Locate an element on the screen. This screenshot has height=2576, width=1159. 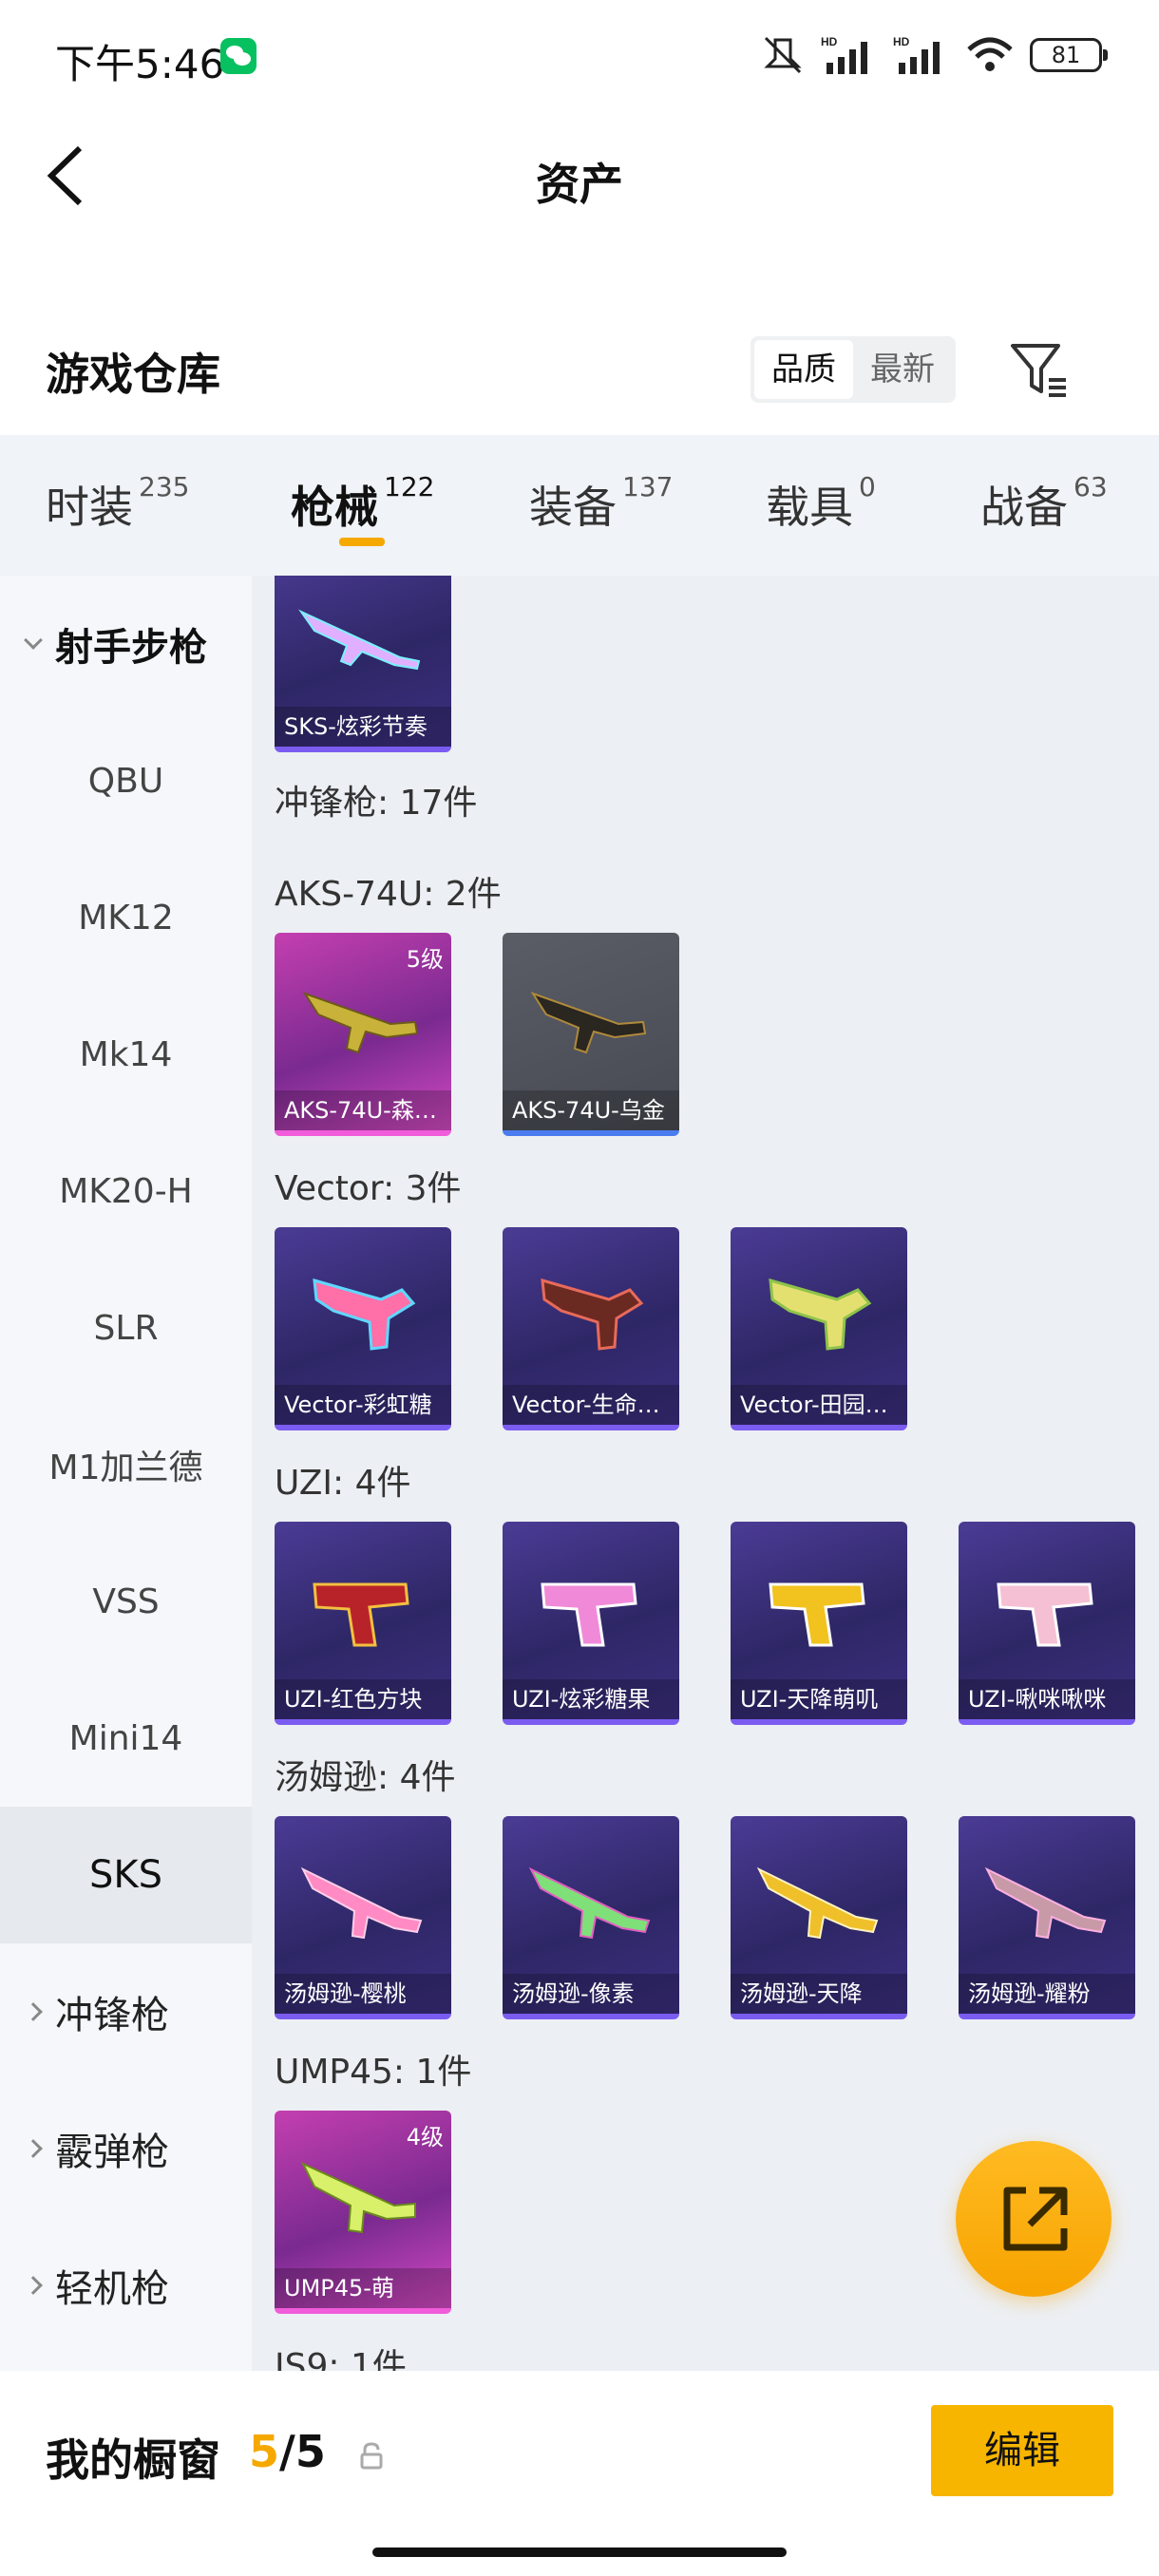
weapon-card: Vector-生命之树 is located at coordinates (591, 1328).